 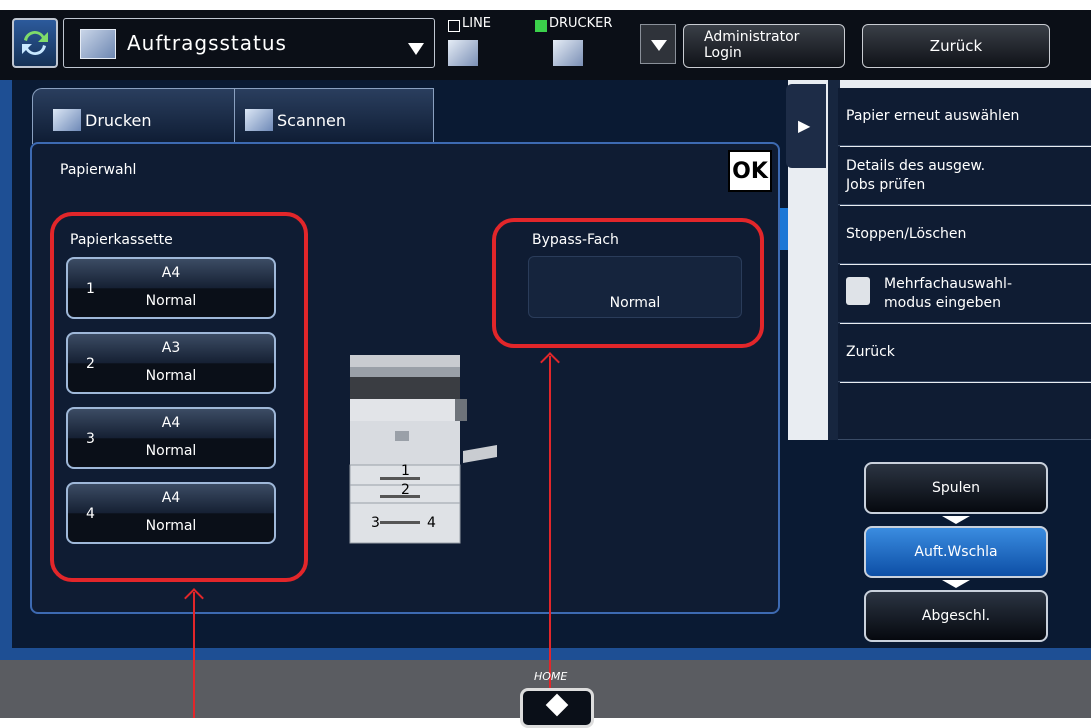 What do you see at coordinates (628, 283) in the screenshot?
I see `annotation-box-bypass` at bounding box center [628, 283].